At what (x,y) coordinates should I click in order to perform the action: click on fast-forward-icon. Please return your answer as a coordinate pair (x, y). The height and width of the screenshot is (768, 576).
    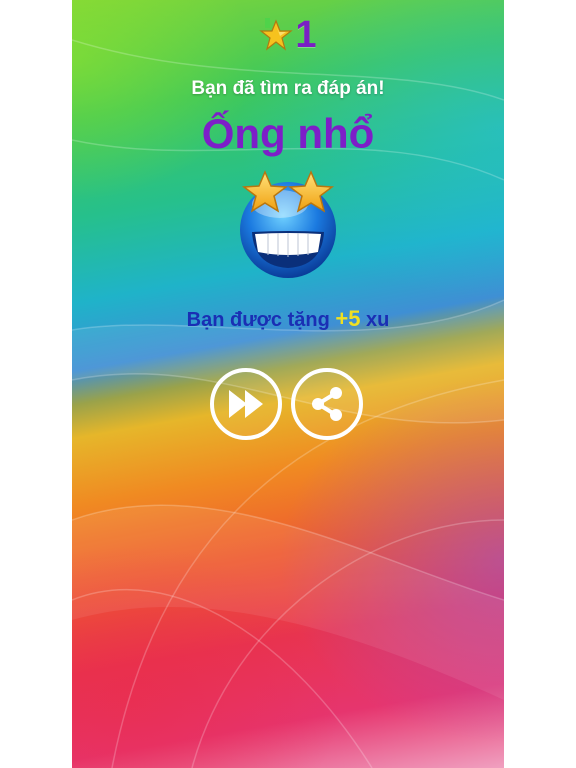
    Looking at the image, I should click on (246, 404).